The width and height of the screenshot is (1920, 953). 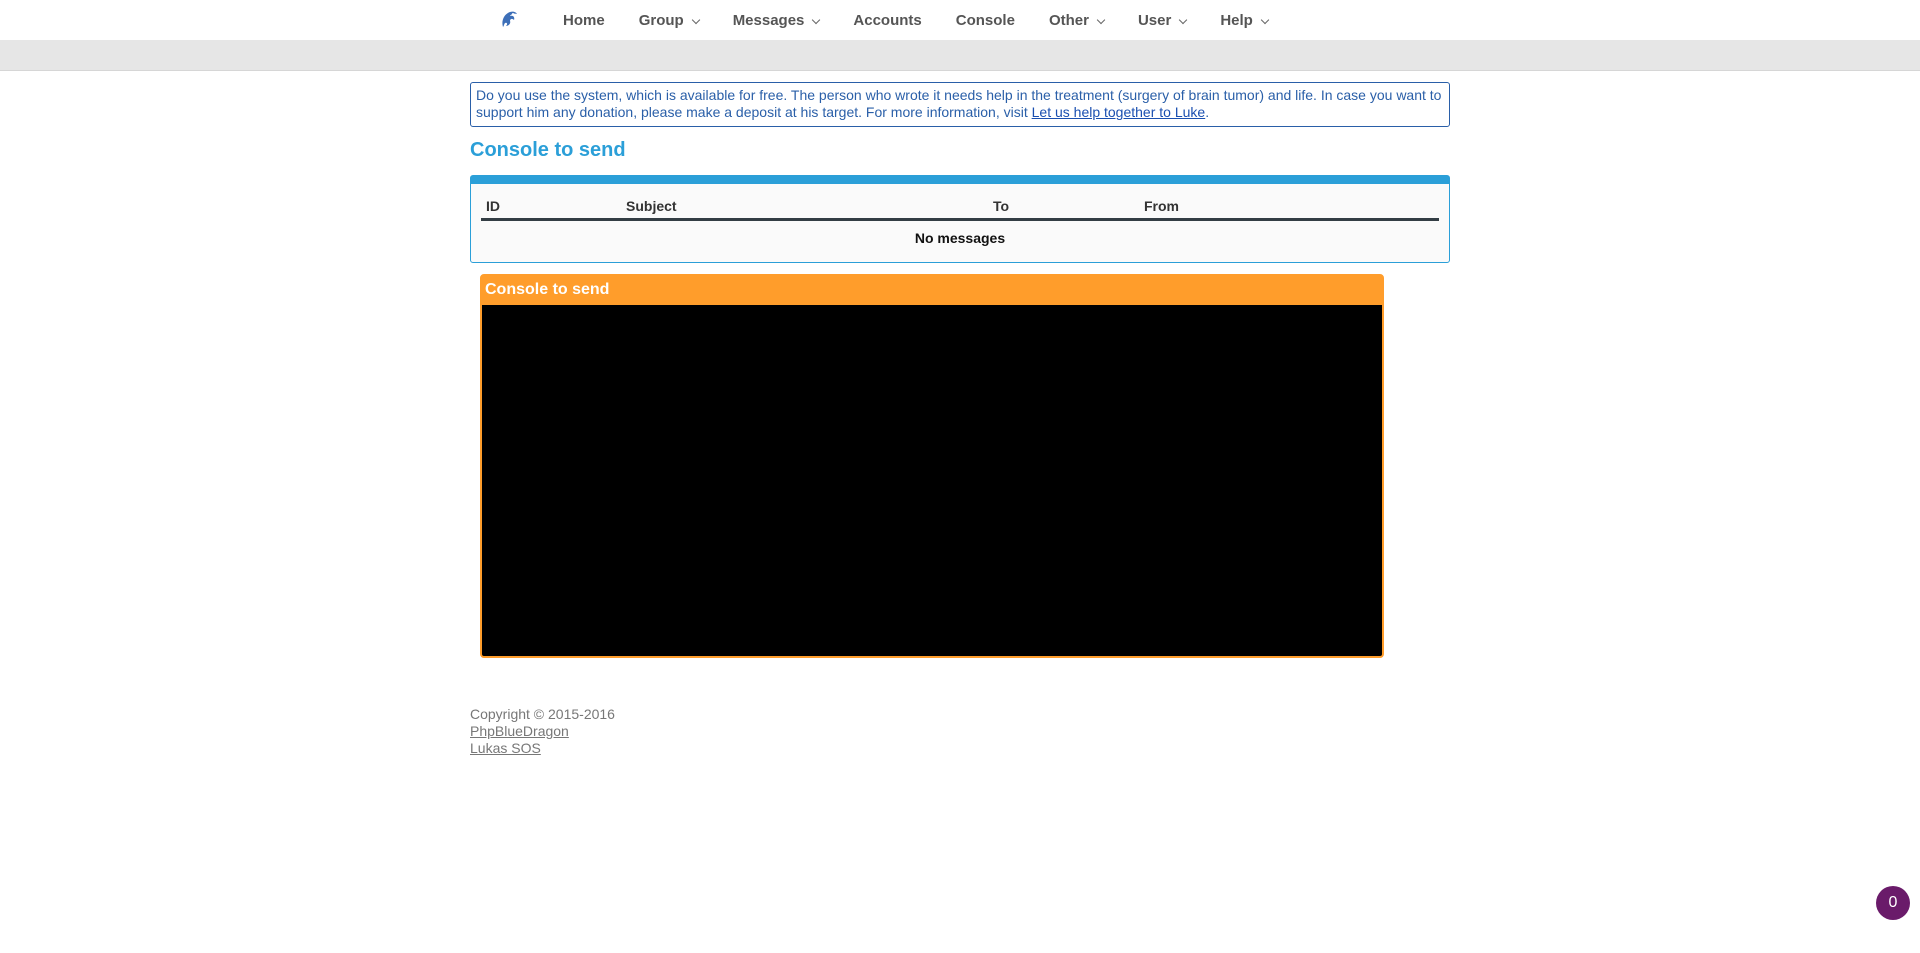 What do you see at coordinates (1068, 20) in the screenshot?
I see `nav-other-label: Other` at bounding box center [1068, 20].